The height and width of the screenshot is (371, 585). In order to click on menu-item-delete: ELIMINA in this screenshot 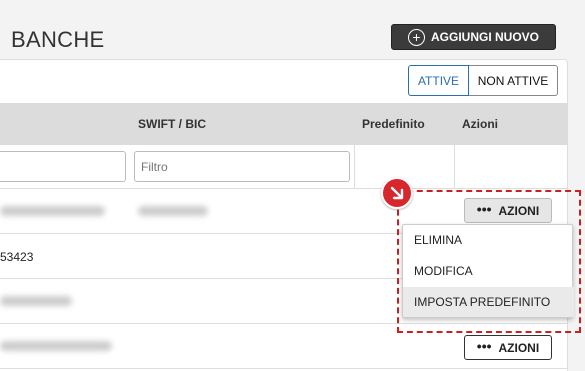, I will do `click(488, 240)`.